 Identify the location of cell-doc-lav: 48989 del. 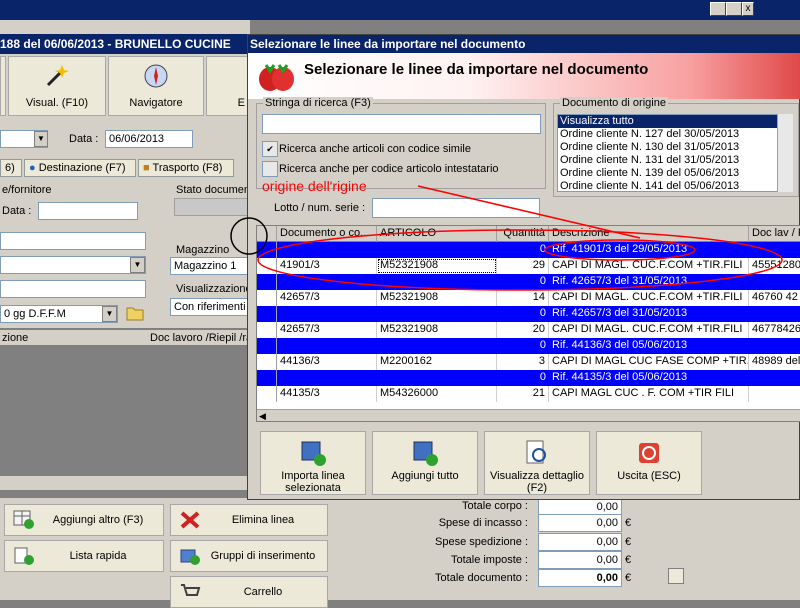
(774, 362).